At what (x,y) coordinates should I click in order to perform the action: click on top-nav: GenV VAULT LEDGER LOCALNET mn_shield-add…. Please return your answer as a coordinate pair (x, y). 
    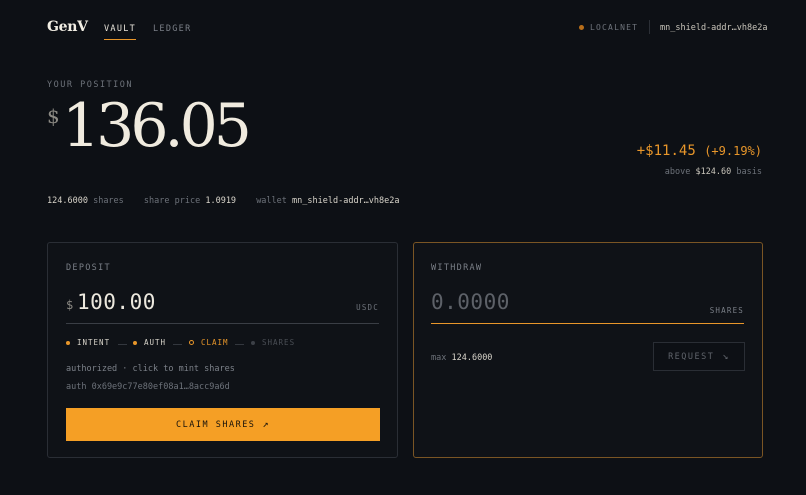
    Looking at the image, I should click on (403, 28).